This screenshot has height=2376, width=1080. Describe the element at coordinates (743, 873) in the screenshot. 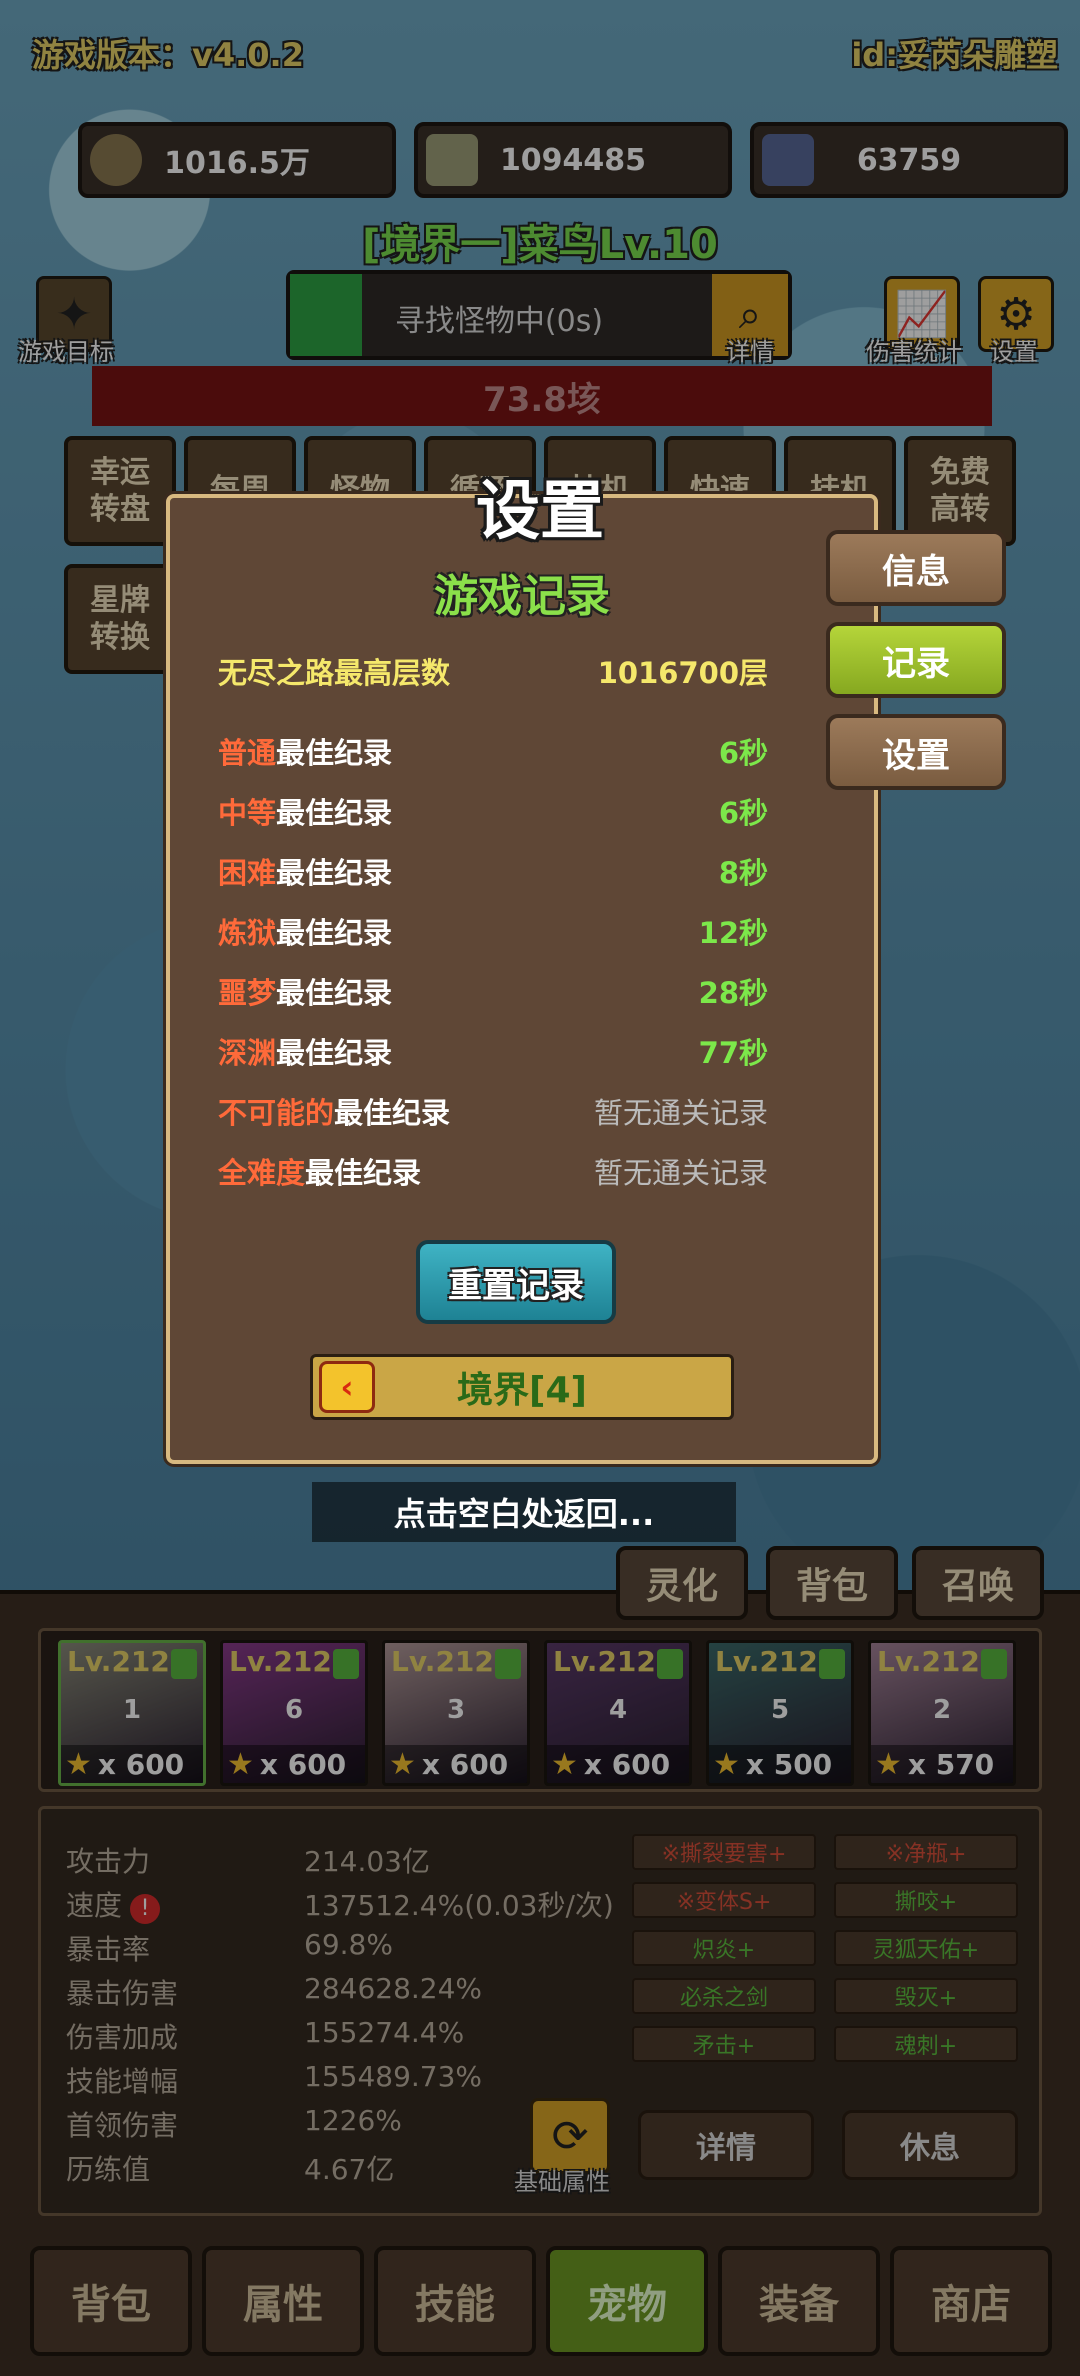

I see `record-value: 8秒` at that location.